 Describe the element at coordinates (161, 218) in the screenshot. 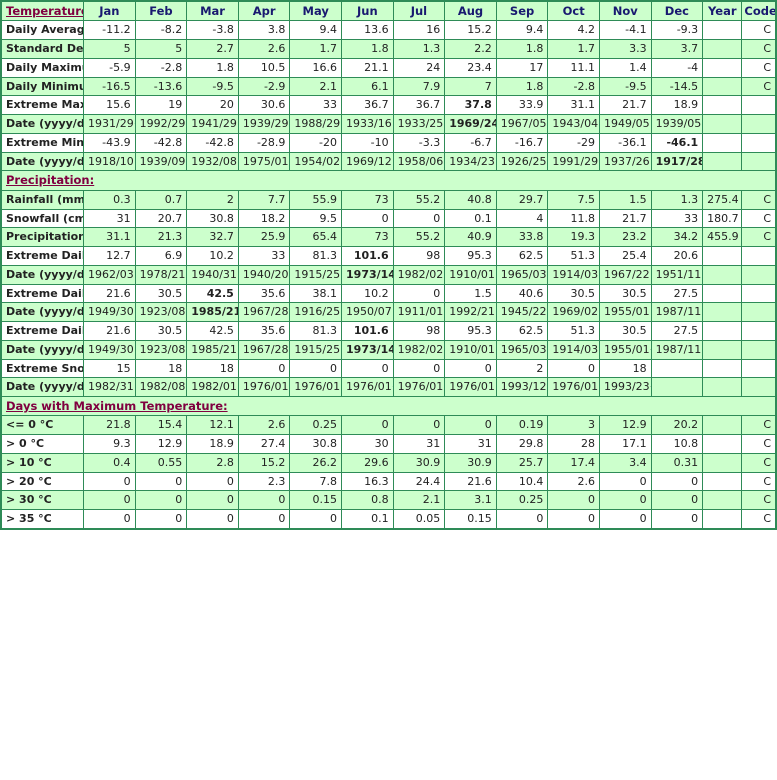

I see `cell-feb: 20.7` at that location.